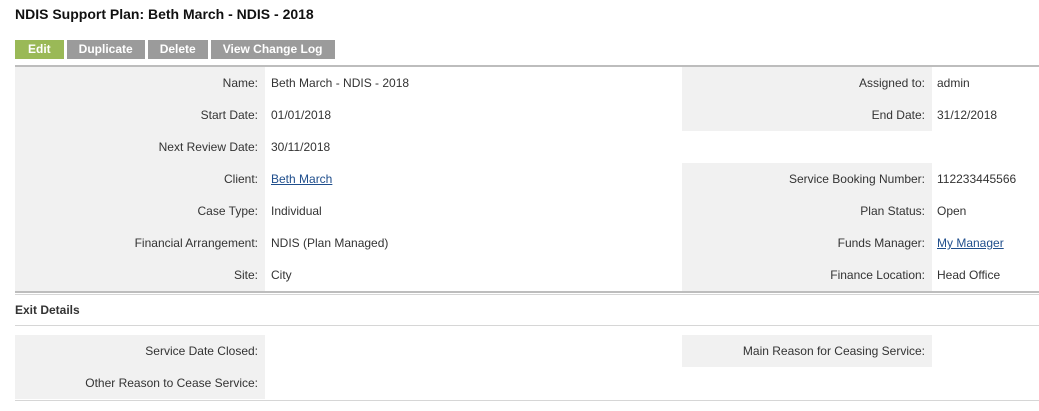 The height and width of the screenshot is (411, 1039). Describe the element at coordinates (527, 211) in the screenshot. I see `detail-row-case-type: Case Type: Individual Plan Status: Open` at that location.